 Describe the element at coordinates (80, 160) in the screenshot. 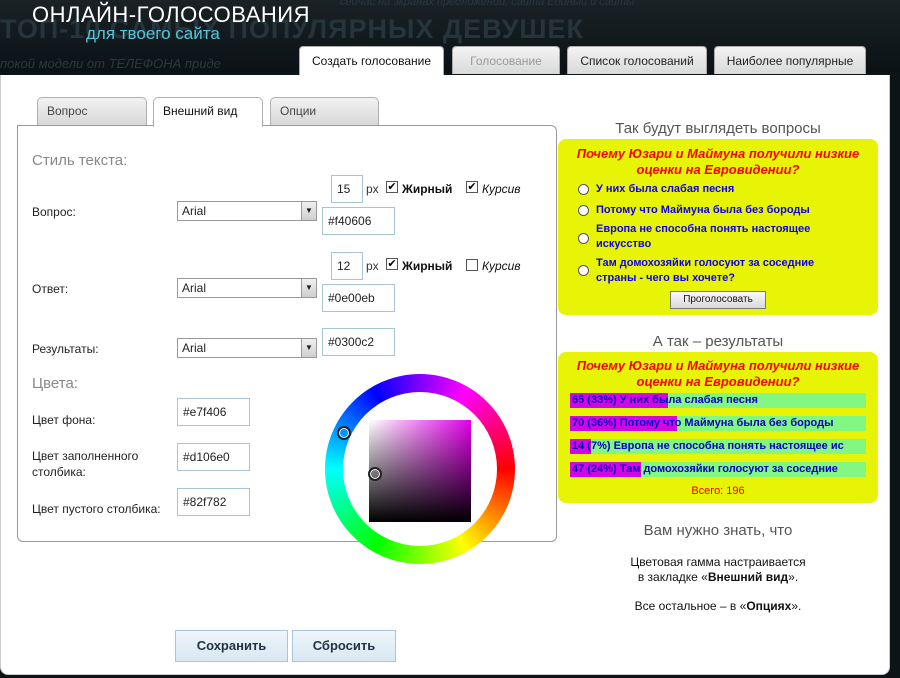

I see `text-style-heading: Стиль текста:` at that location.